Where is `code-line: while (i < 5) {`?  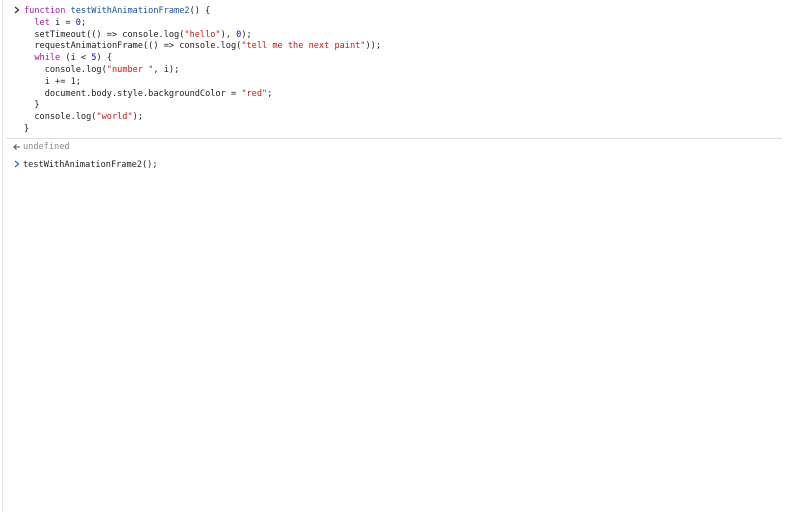 code-line: while (i < 5) { is located at coordinates (68, 58).